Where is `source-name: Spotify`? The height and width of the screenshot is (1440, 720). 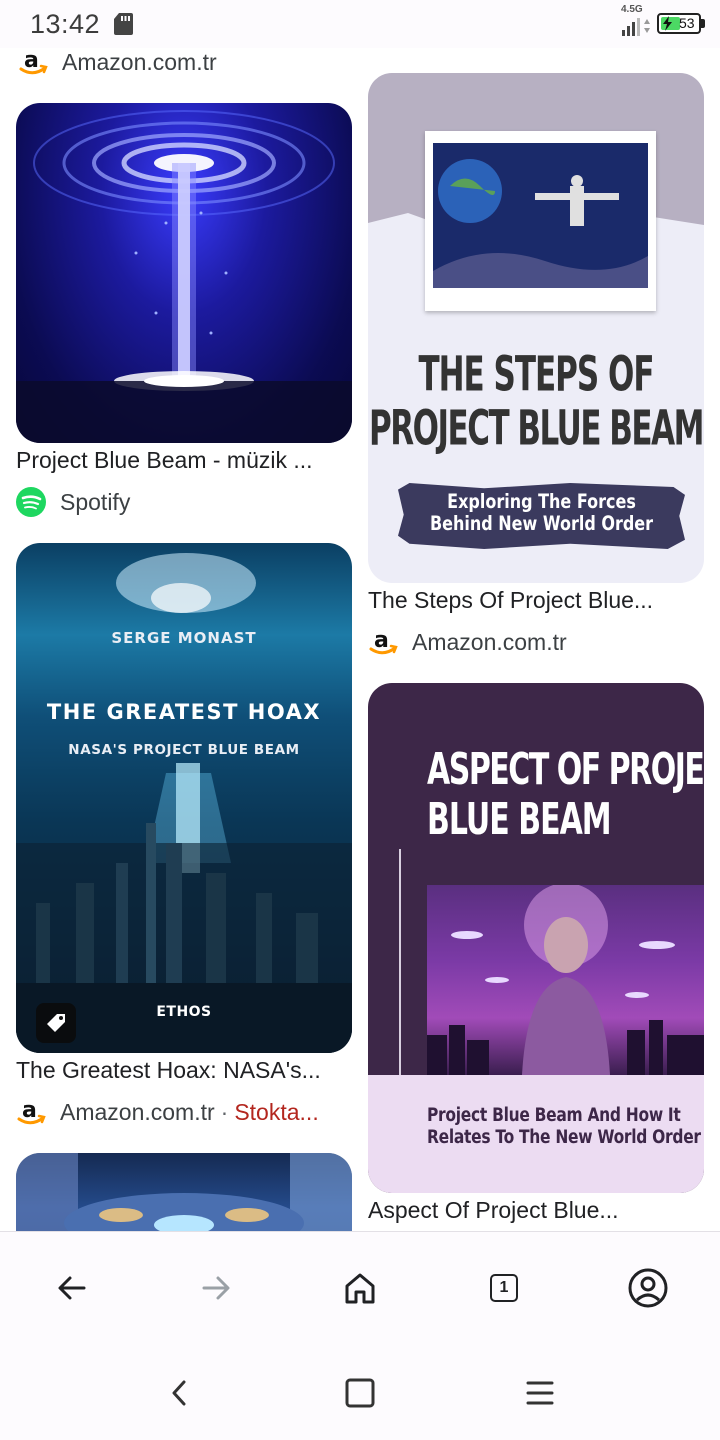 source-name: Spotify is located at coordinates (95, 501).